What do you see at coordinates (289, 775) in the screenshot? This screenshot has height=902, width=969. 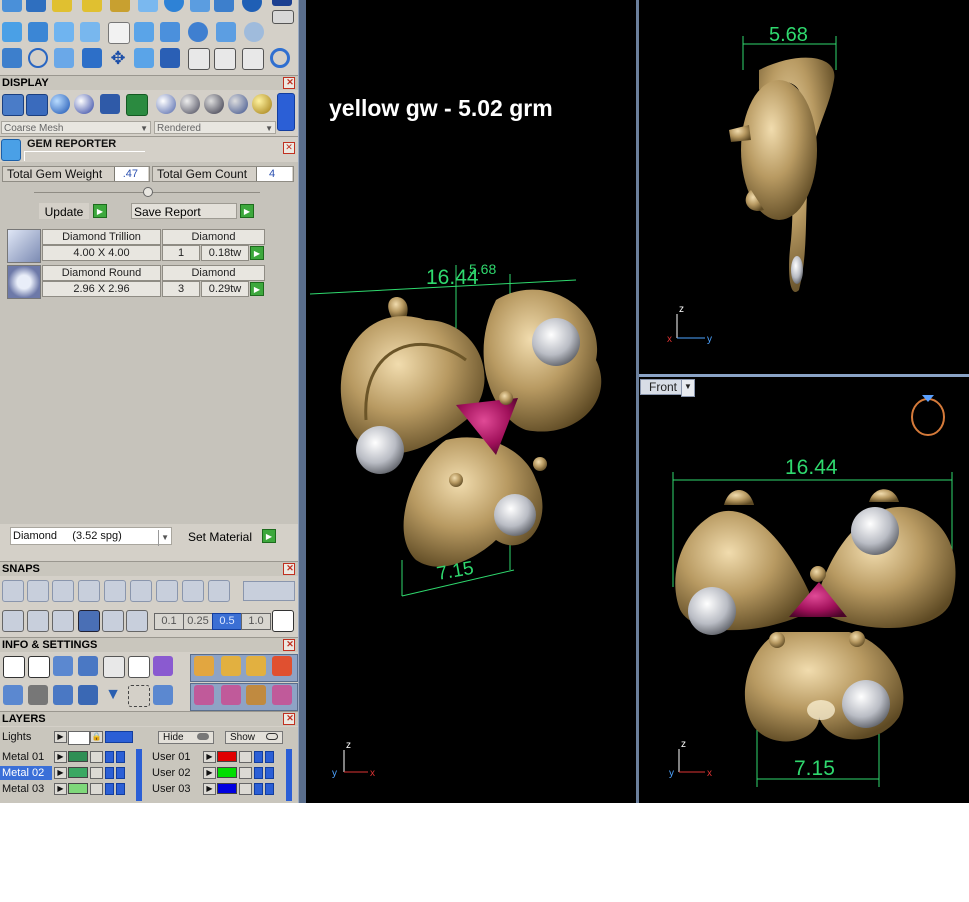 I see `layer-scrollbar` at bounding box center [289, 775].